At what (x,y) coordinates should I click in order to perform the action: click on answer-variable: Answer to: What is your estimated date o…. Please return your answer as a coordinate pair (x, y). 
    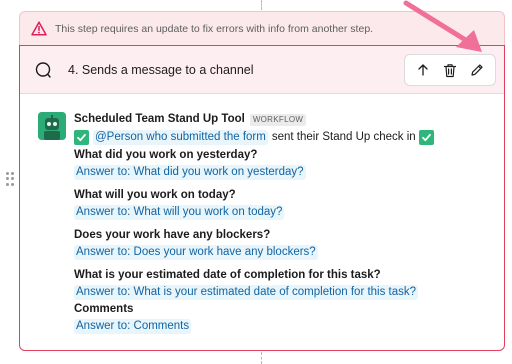
    Looking at the image, I should click on (246, 292).